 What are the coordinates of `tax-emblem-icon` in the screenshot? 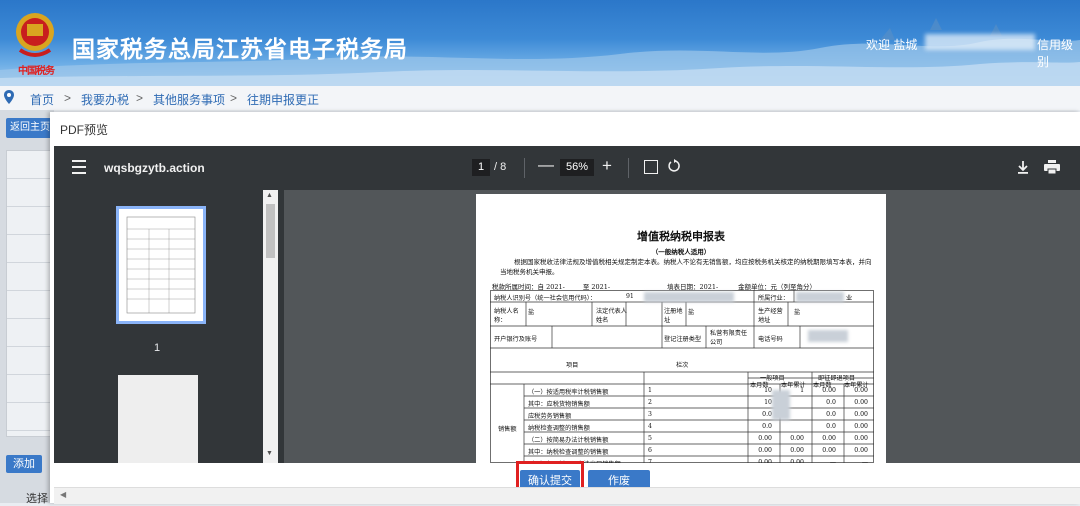 It's located at (35, 35).